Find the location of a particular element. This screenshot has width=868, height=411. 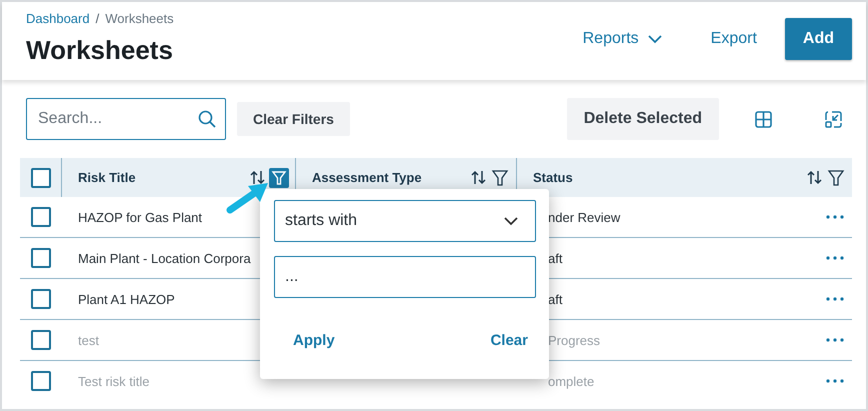

breadcrumb-link: Dashboard is located at coordinates (58, 18).